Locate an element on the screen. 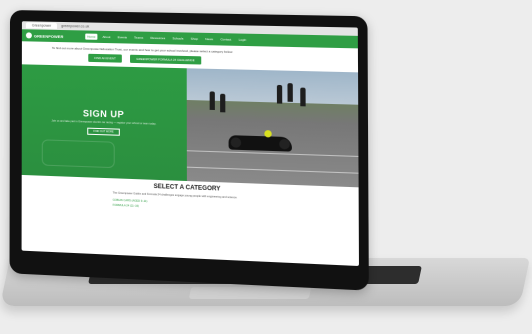  nav-item-news: News is located at coordinates (209, 39).